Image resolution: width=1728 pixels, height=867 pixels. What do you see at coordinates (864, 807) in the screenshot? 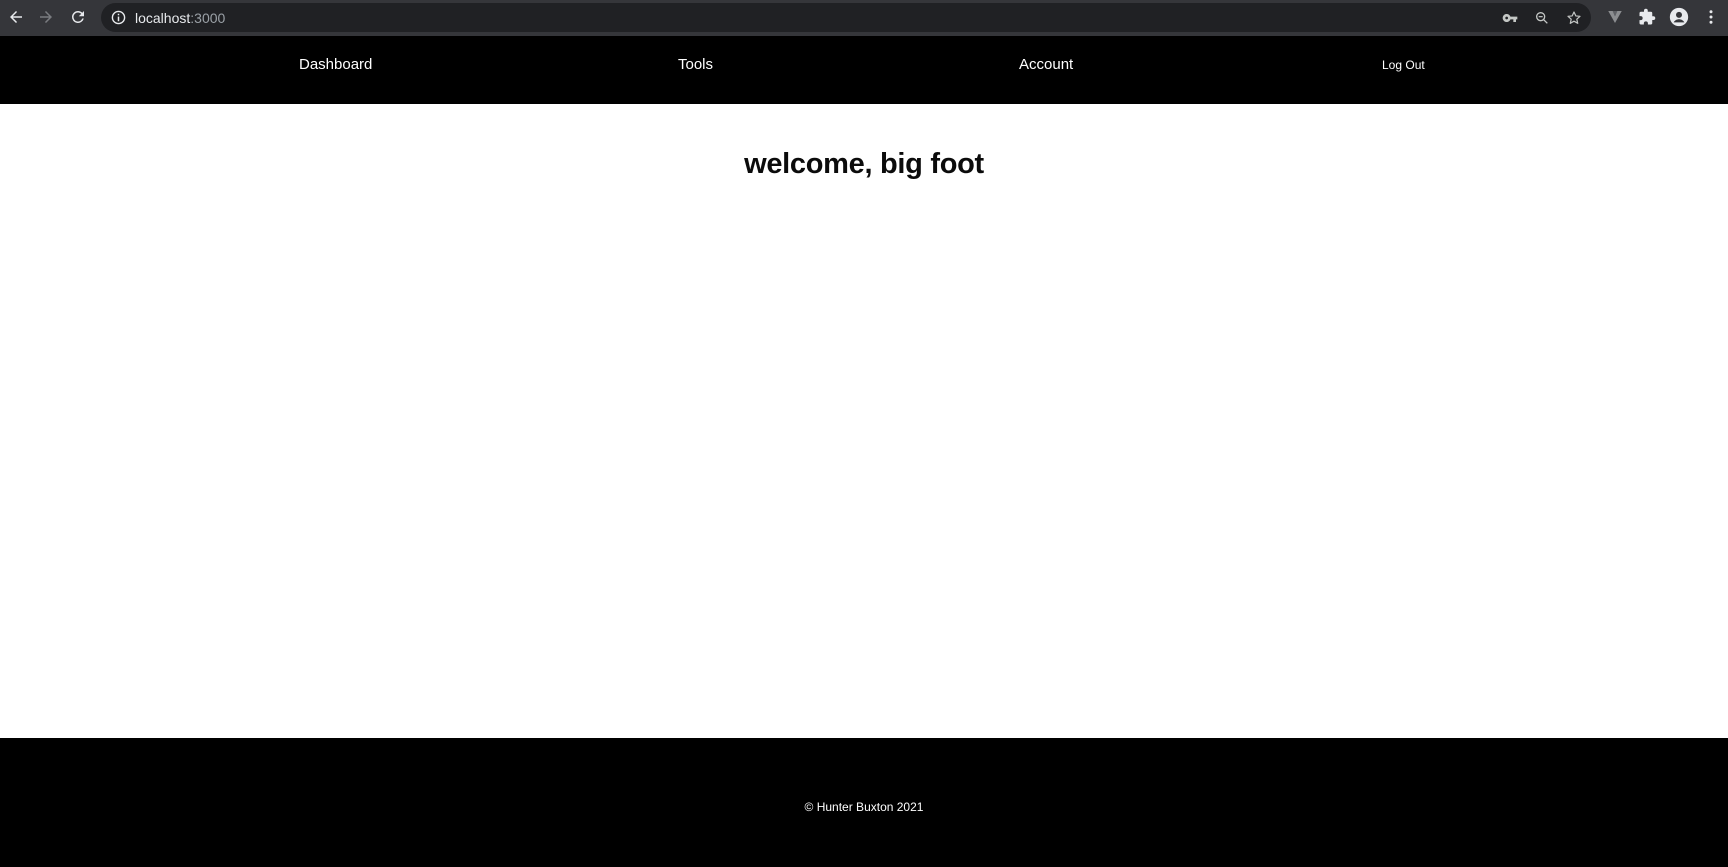
I see `copyright-text: © Hunter Buxton 2021` at bounding box center [864, 807].